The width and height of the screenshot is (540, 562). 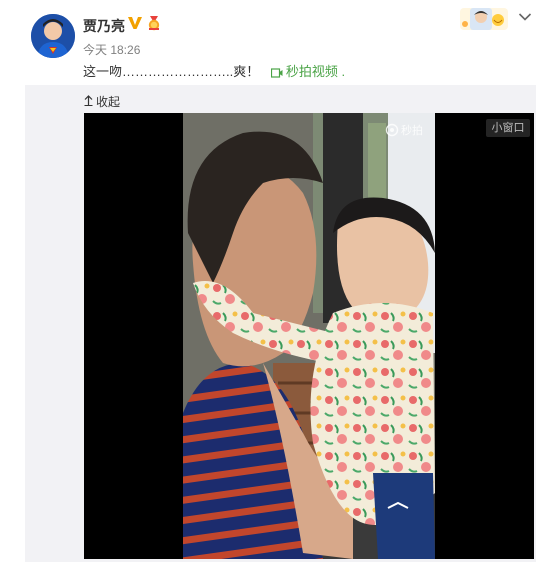 I want to click on chevron-down-icon, so click(x=525, y=17).